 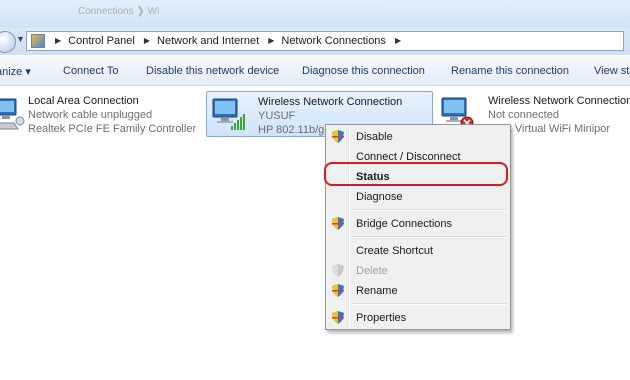 I want to click on diagnose-connection-button: Diagnose this connection, so click(x=363, y=71).